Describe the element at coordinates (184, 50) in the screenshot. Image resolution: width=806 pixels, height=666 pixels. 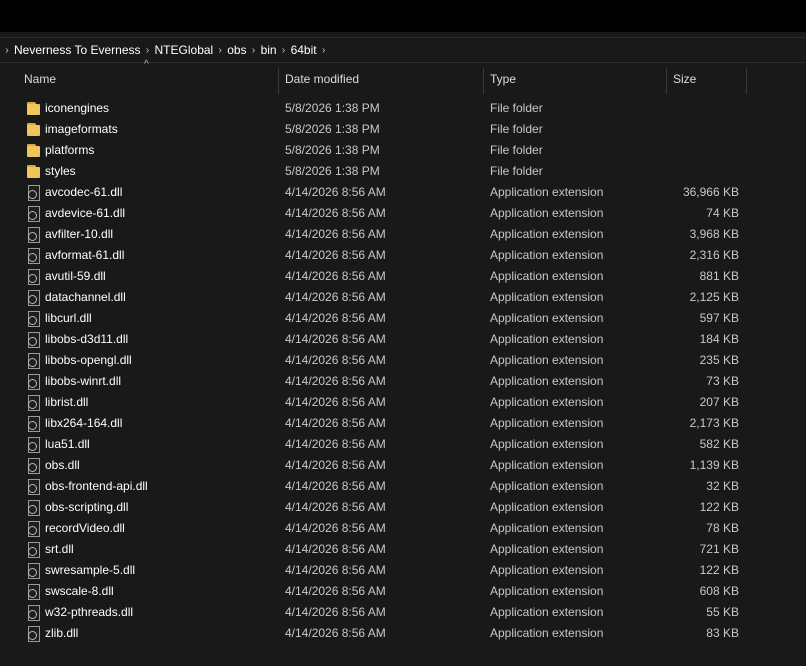
I see `breadcrumb-item-ntegl: NTEGlobal` at that location.